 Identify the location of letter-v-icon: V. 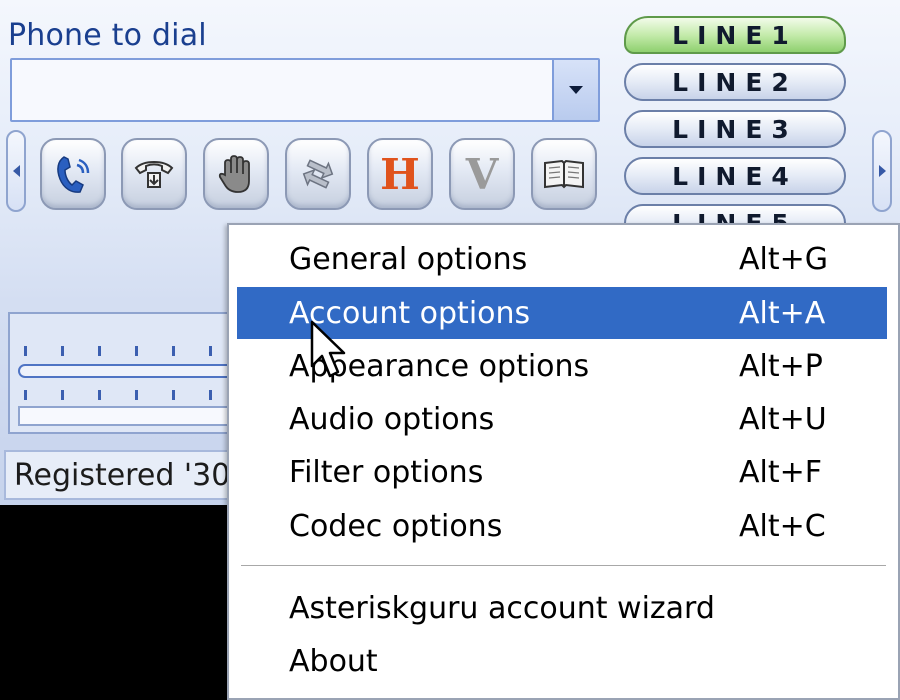
(482, 174).